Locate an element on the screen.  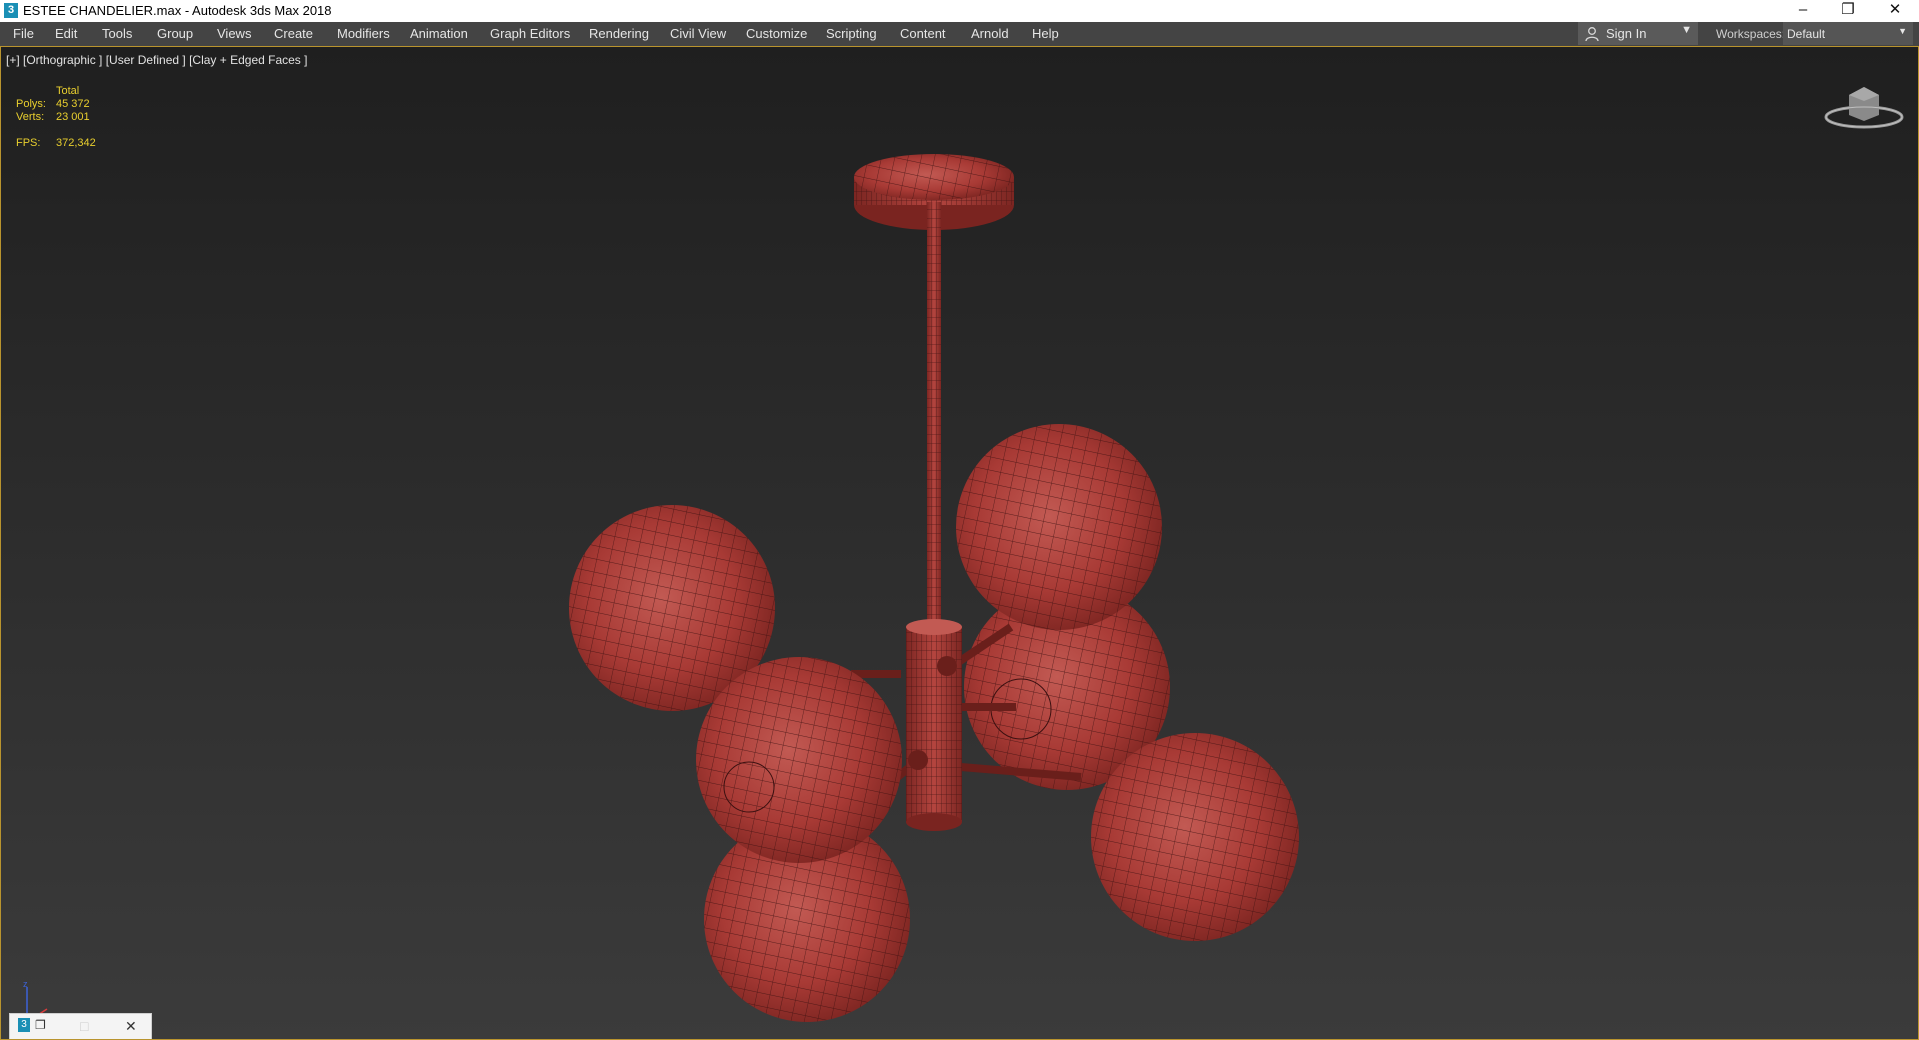
globe-front-left is located at coordinates (799, 760).